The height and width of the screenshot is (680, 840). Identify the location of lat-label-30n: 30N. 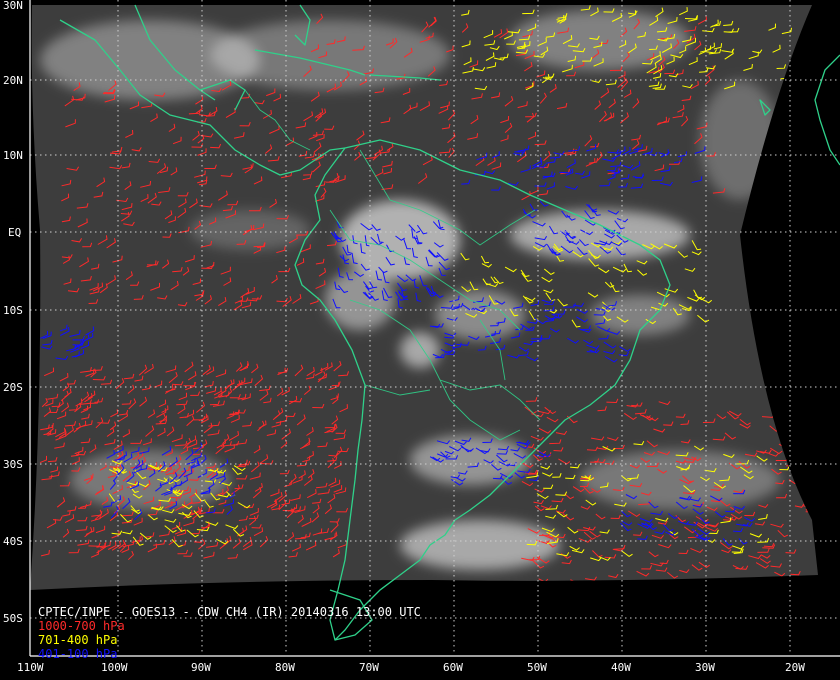
(13, 6).